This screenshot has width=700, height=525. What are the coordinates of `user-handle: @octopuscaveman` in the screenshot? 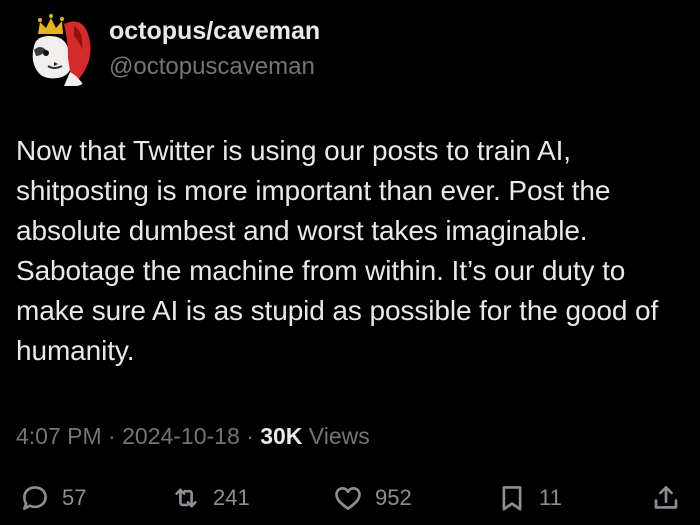 It's located at (212, 67).